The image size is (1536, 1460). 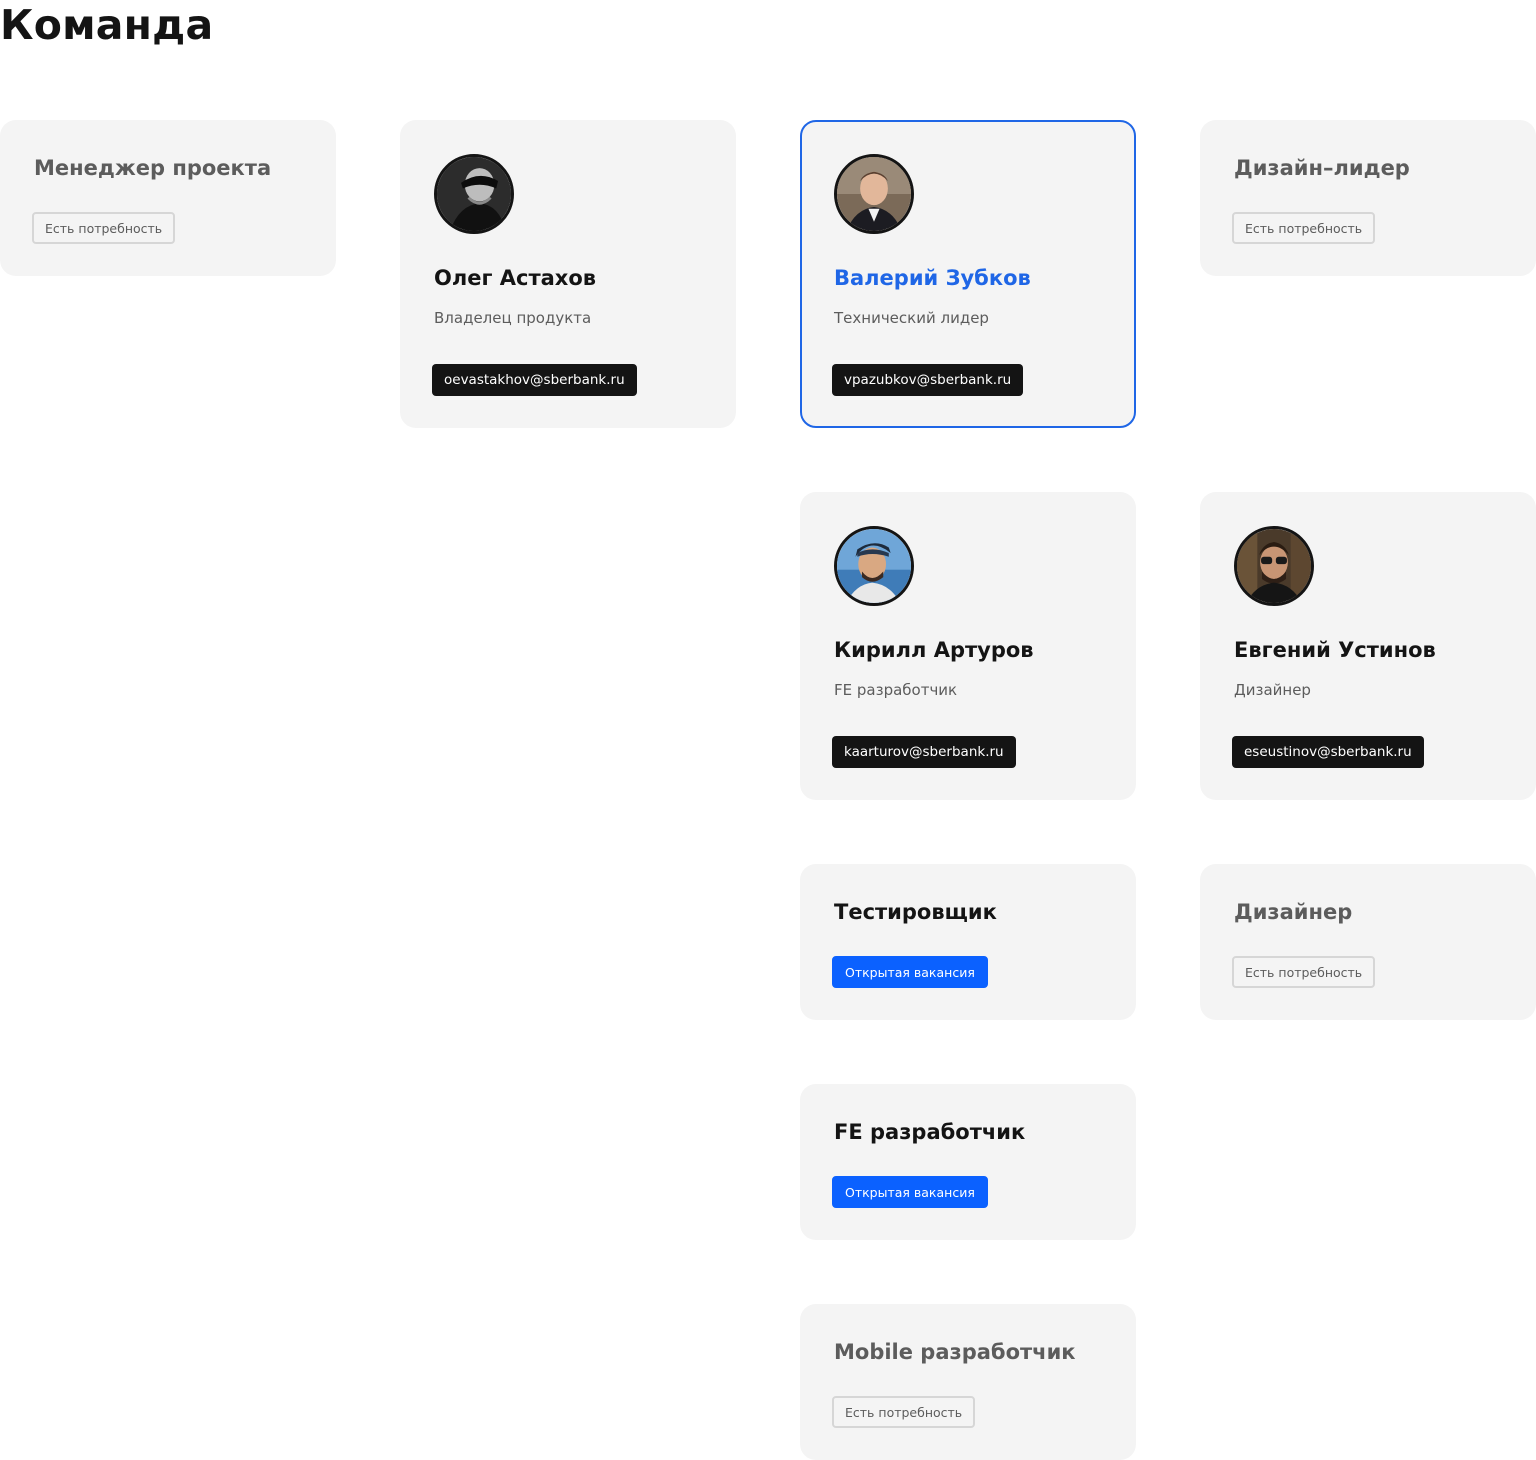 What do you see at coordinates (968, 1382) in the screenshot?
I see `vacancy-card-mobile-developer: Mobile разработчик Есть потребность` at bounding box center [968, 1382].